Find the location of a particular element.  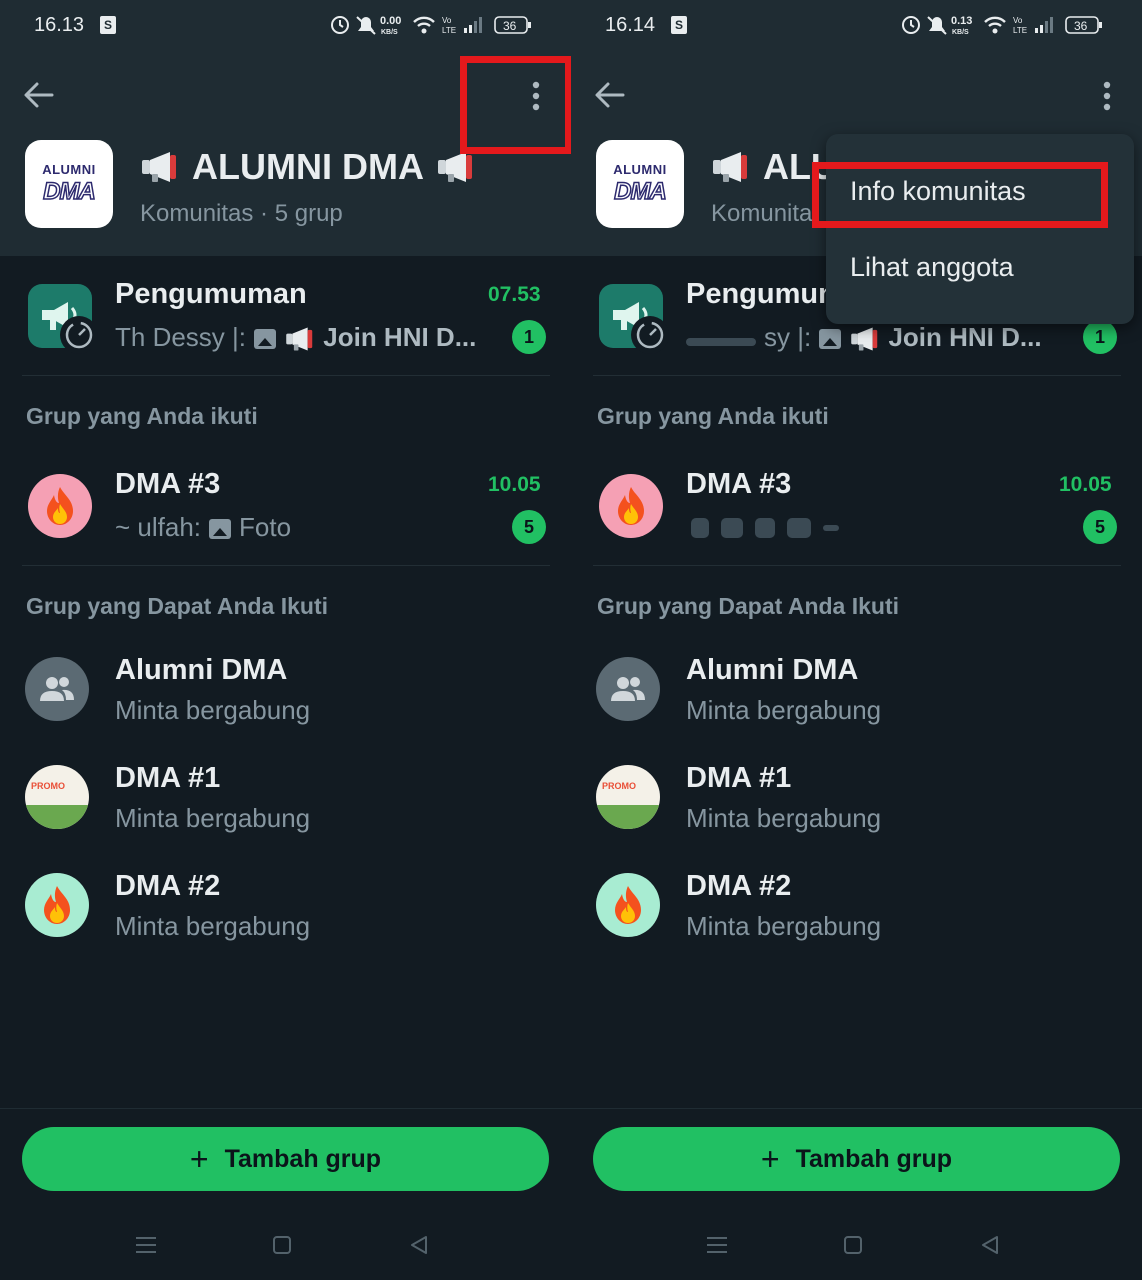

group-preview: ~ ulfah: Foto is located at coordinates (203, 527).